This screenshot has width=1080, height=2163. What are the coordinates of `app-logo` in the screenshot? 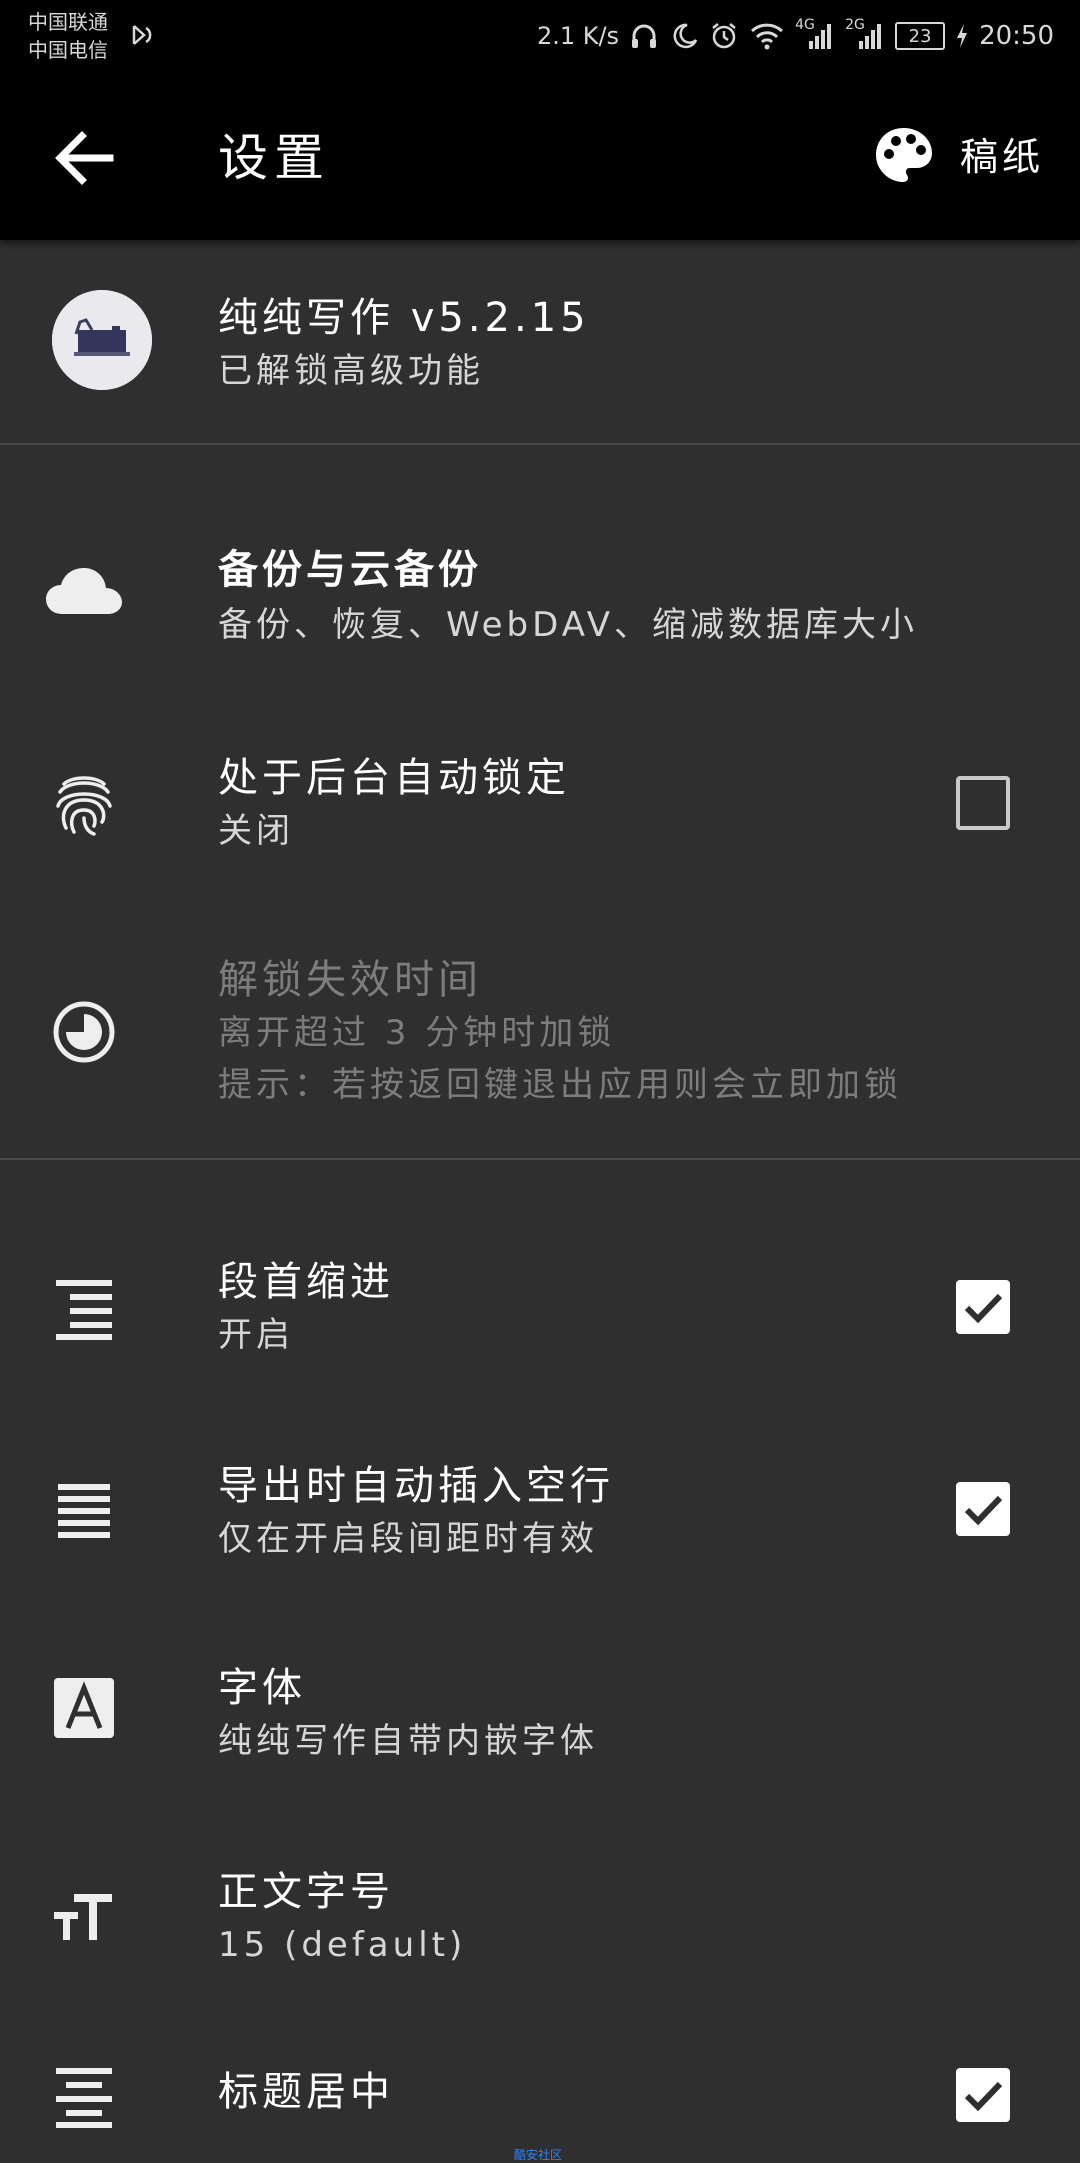 It's located at (102, 340).